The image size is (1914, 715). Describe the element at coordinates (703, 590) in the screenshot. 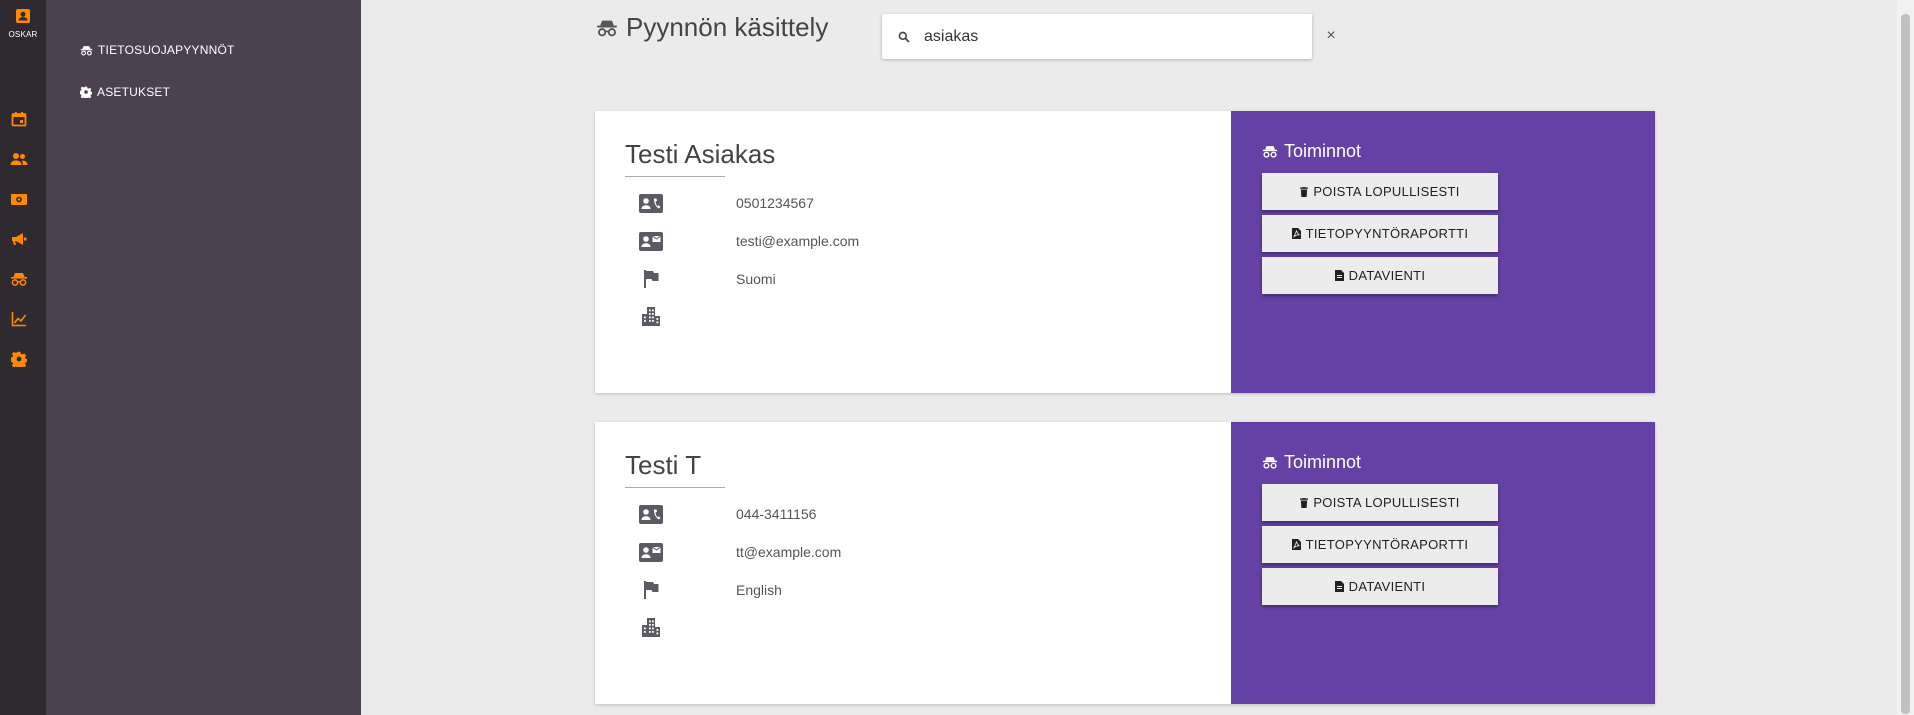

I see `language-row: English` at that location.